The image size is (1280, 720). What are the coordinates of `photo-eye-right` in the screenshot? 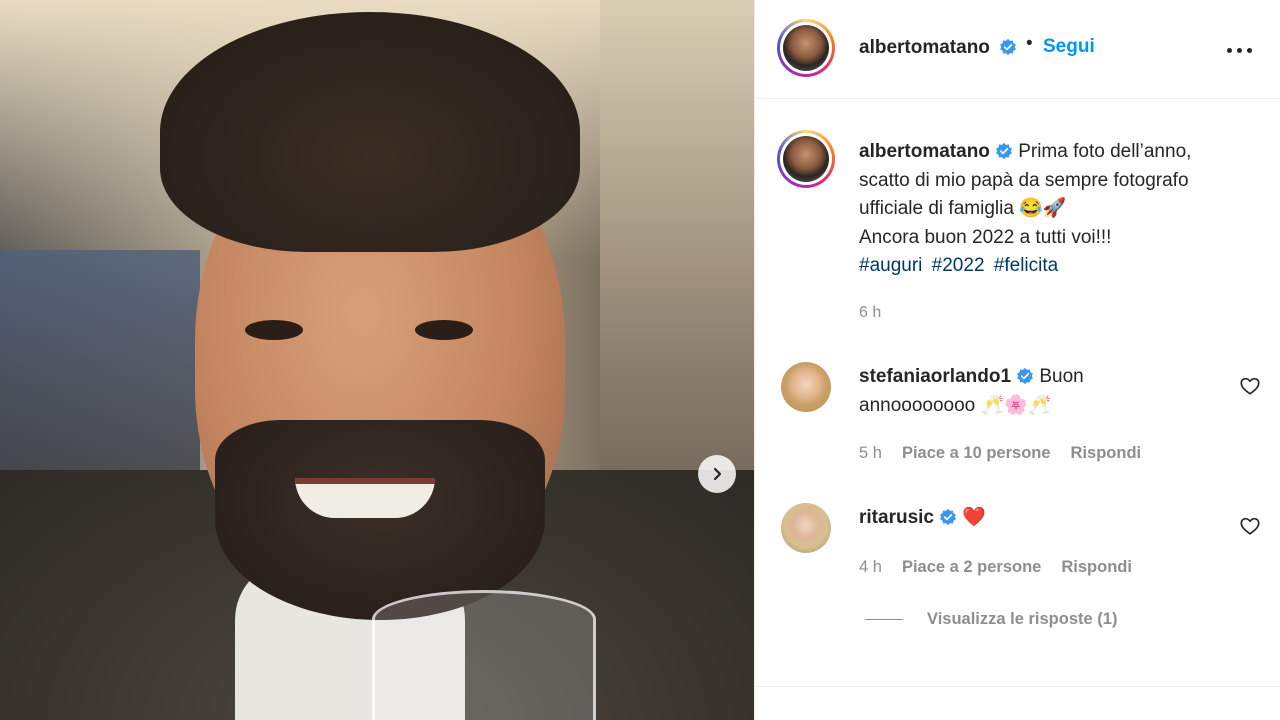 It's located at (444, 330).